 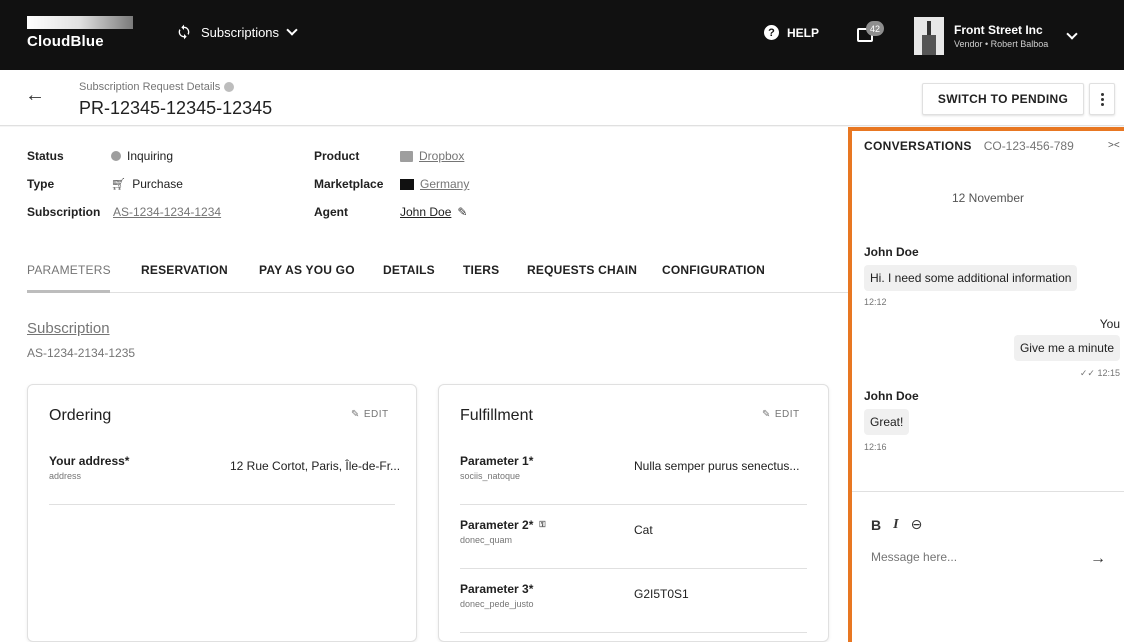 I want to click on tab-parameters: PARAMETERS, so click(x=69, y=270).